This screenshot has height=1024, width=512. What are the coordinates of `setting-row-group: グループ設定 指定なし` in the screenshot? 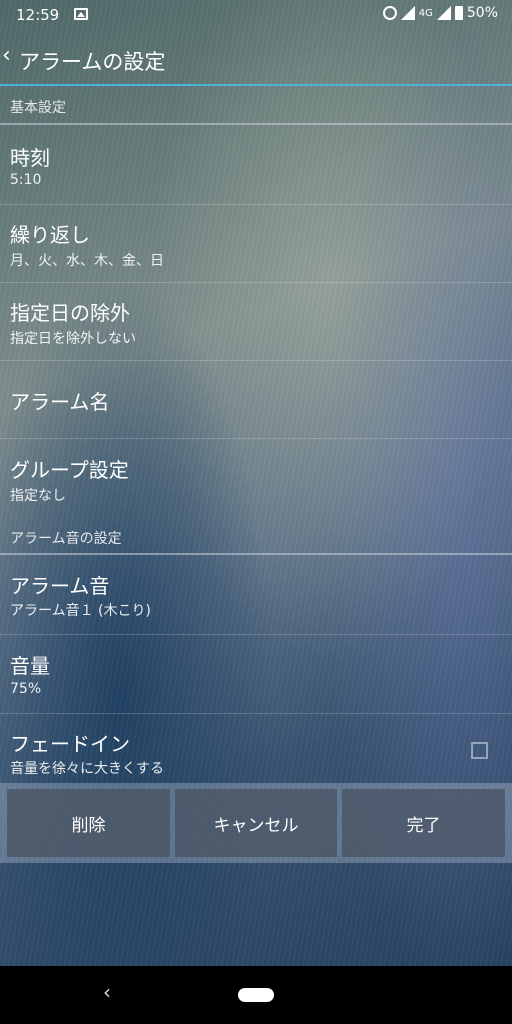 It's located at (256, 478).